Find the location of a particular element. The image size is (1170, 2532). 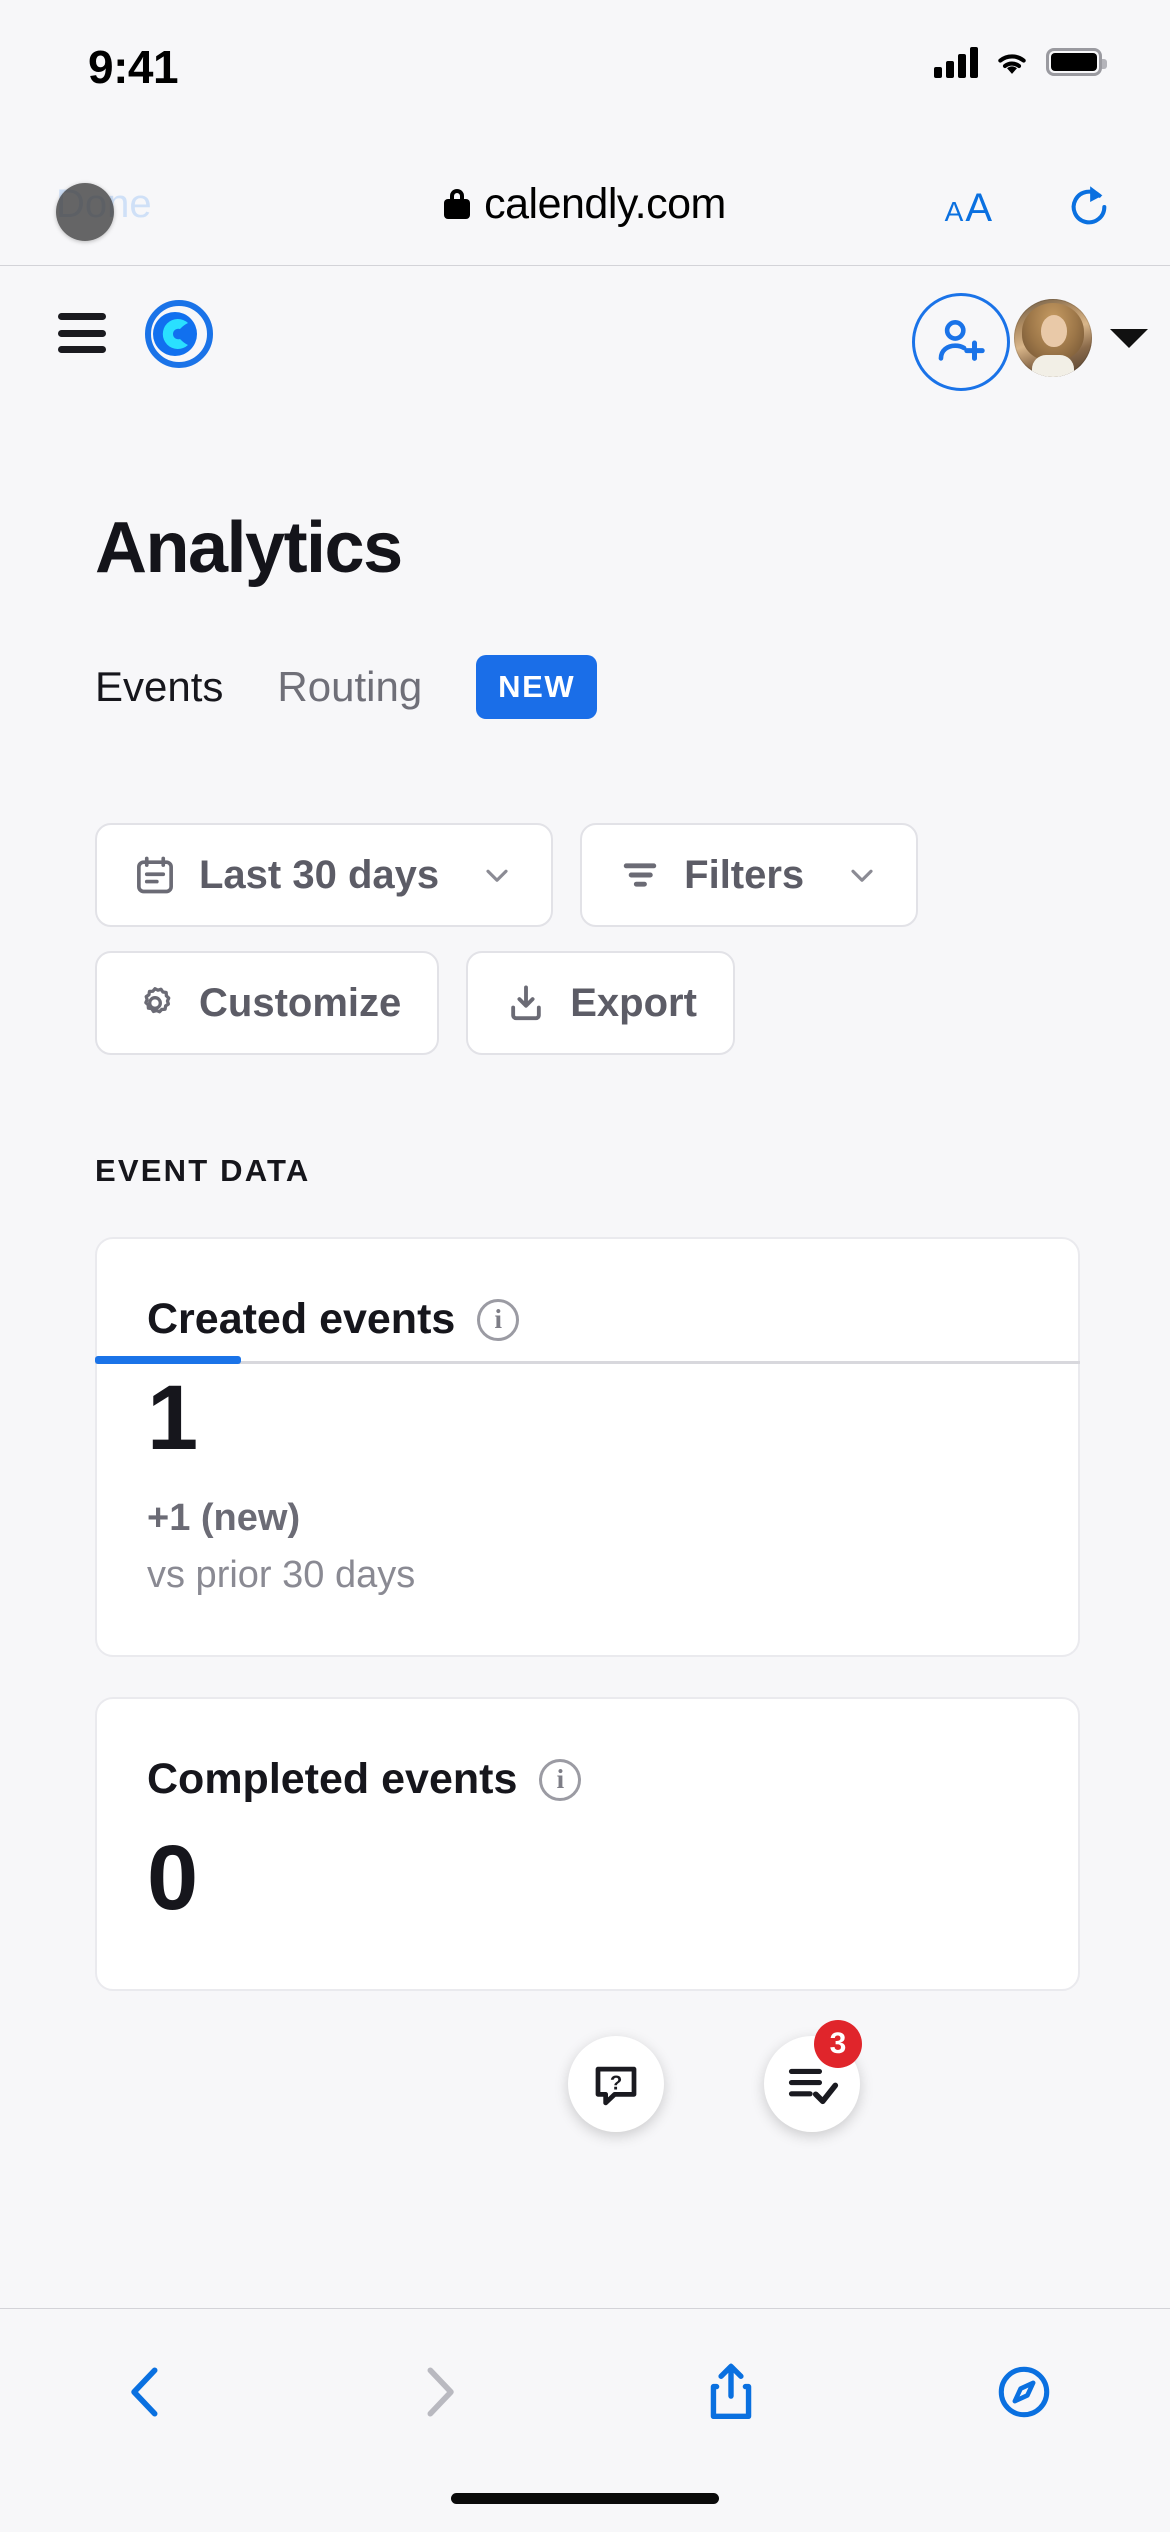

wifi-icon is located at coordinates (1012, 64).